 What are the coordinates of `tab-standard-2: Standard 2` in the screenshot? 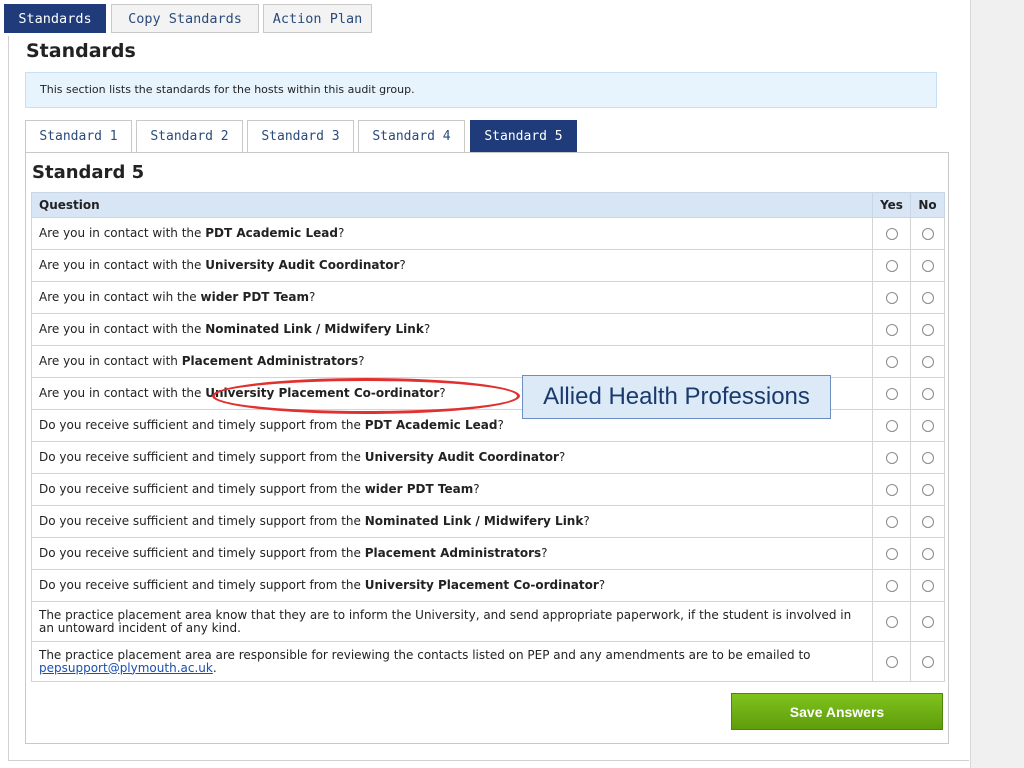 It's located at (189, 136).